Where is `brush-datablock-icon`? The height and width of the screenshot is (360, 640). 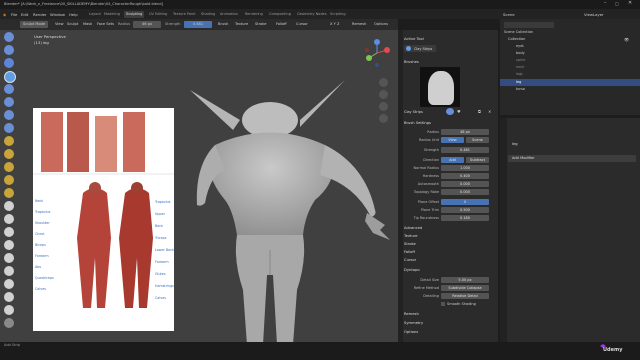
brush-datablock-icon is located at coordinates (450, 111).